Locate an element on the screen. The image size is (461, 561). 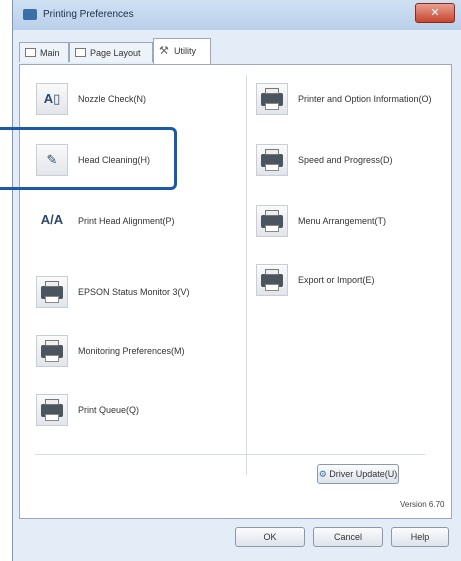
main-tab-icon is located at coordinates (30, 52).